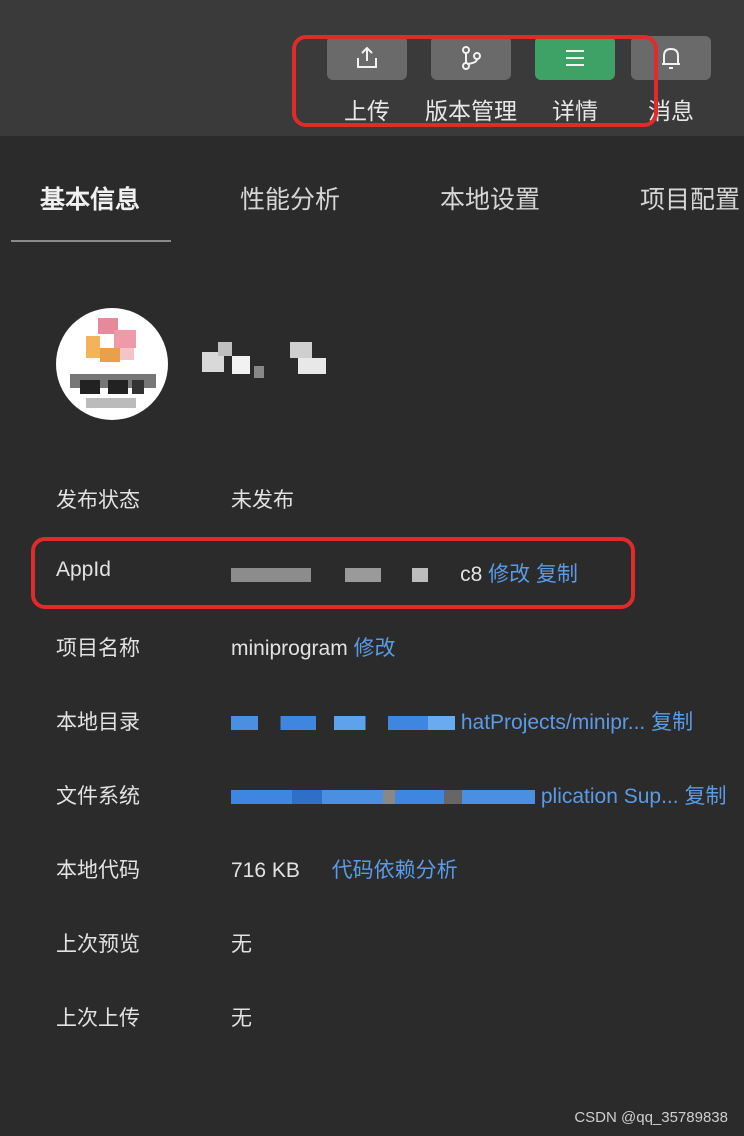  I want to click on avatar, so click(112, 364).